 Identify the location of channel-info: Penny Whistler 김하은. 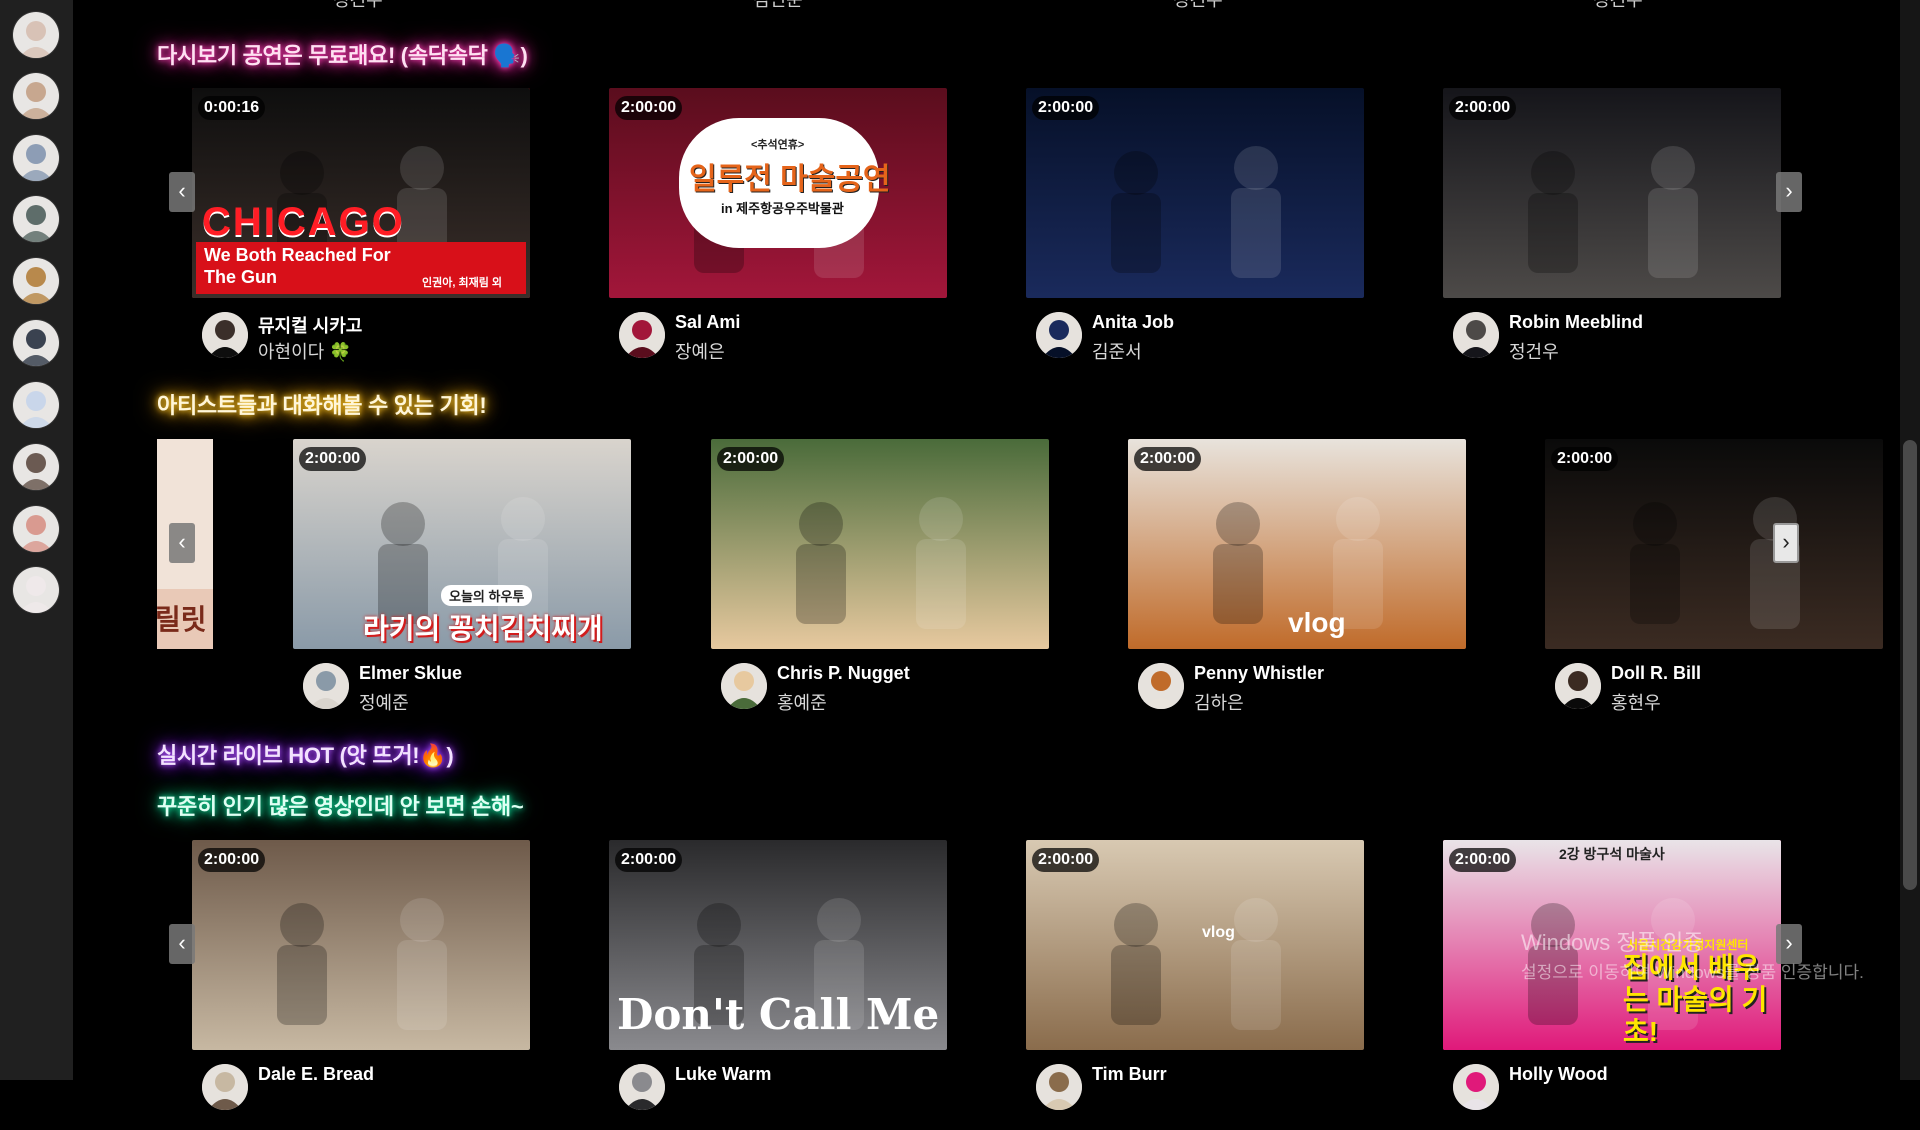
(1303, 688).